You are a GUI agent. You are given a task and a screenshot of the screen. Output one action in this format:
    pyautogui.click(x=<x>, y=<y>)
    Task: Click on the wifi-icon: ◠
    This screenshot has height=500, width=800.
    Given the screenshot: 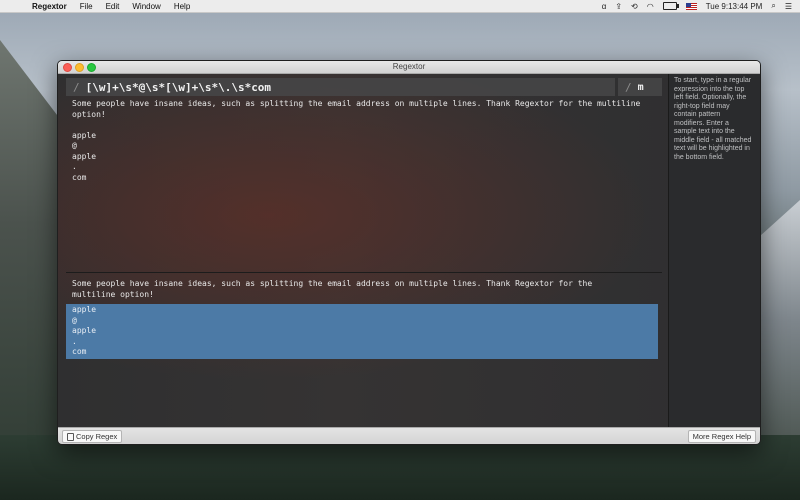 What is the action you would take?
    pyautogui.click(x=650, y=6)
    